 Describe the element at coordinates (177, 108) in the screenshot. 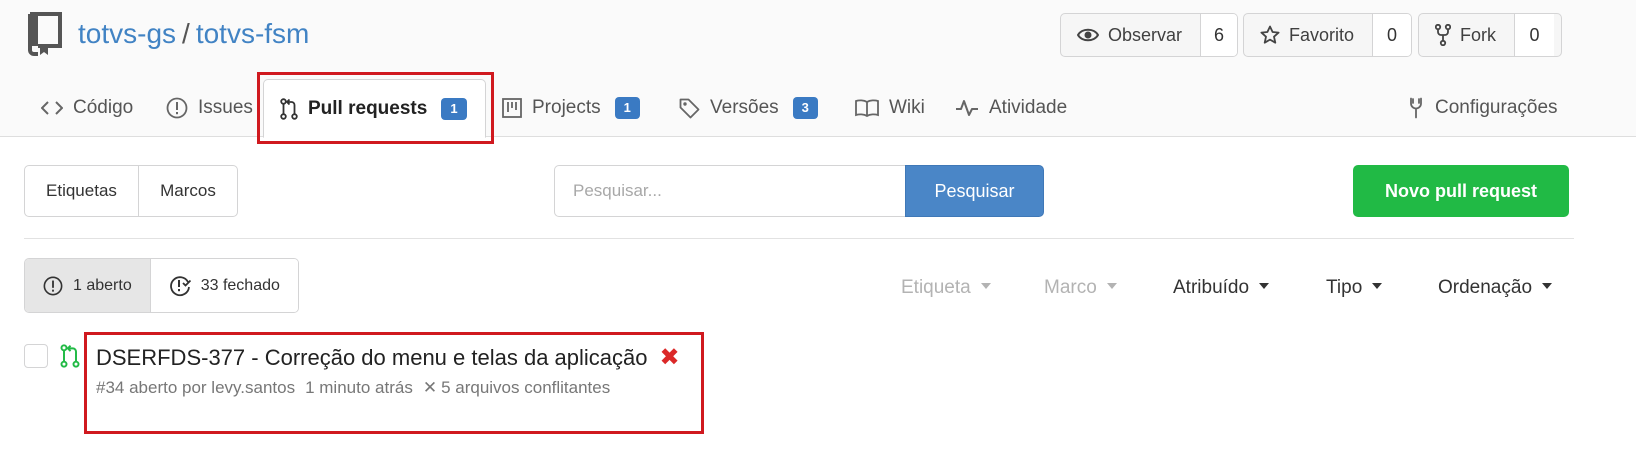

I see `issue-icon` at that location.